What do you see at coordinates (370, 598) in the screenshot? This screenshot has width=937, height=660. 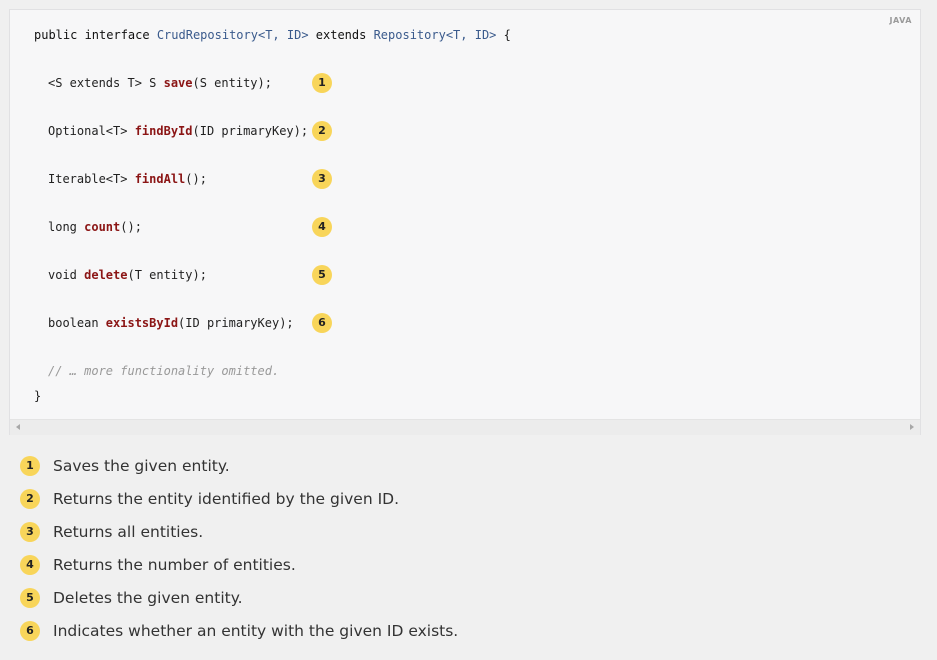 I see `callout-item: 5 Deletes the given entity.` at bounding box center [370, 598].